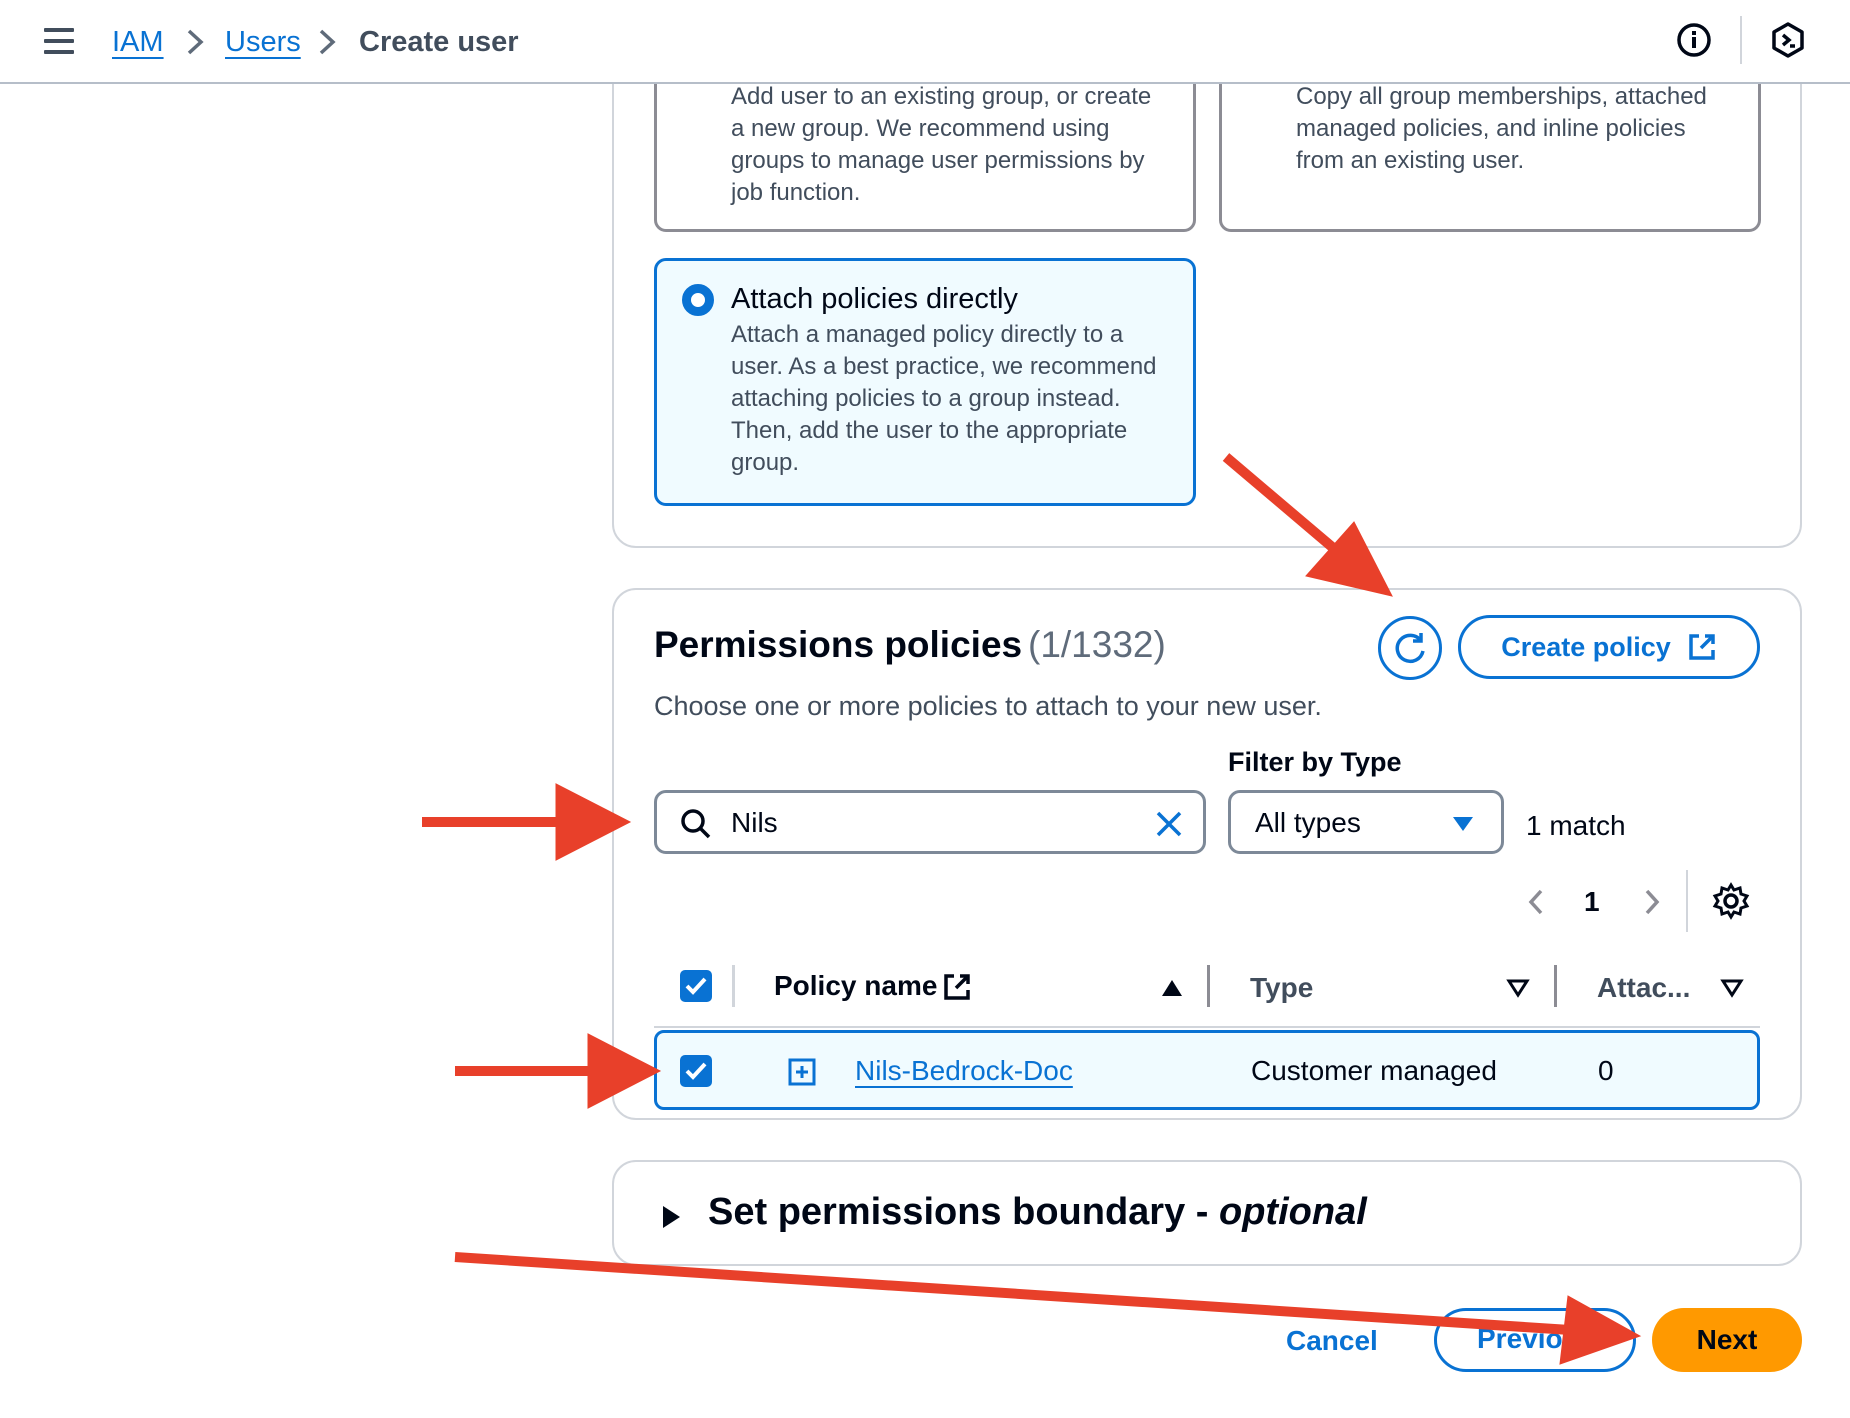 Image resolution: width=1850 pixels, height=1418 pixels. I want to click on menu-icon, so click(59, 41).